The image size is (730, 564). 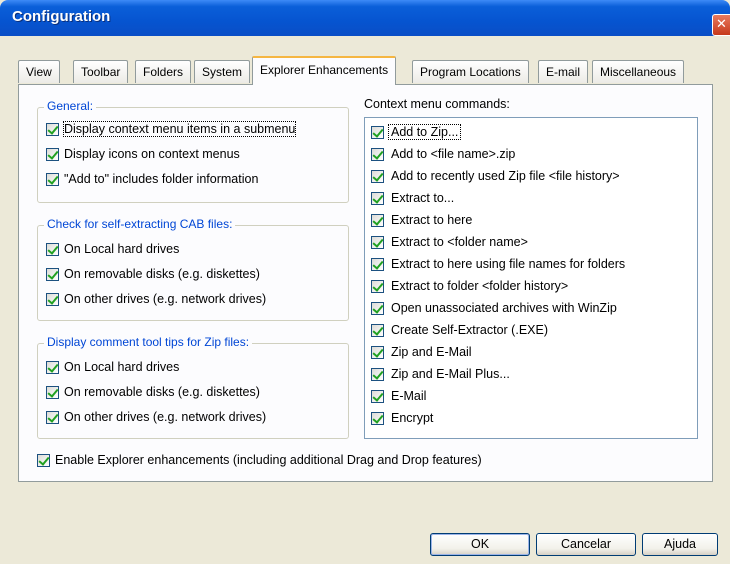 I want to click on list-item-label: Extract to <folder name>, so click(x=459, y=242).